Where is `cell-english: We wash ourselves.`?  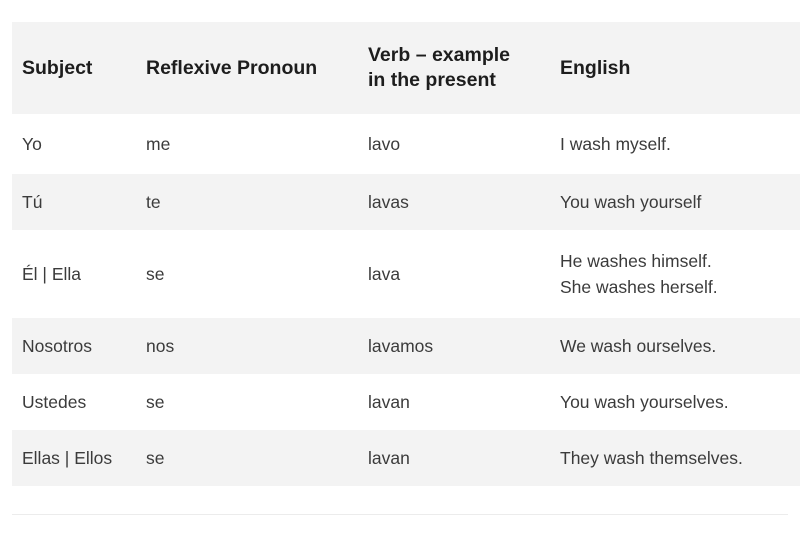
cell-english: We wash ourselves. is located at coordinates (680, 346).